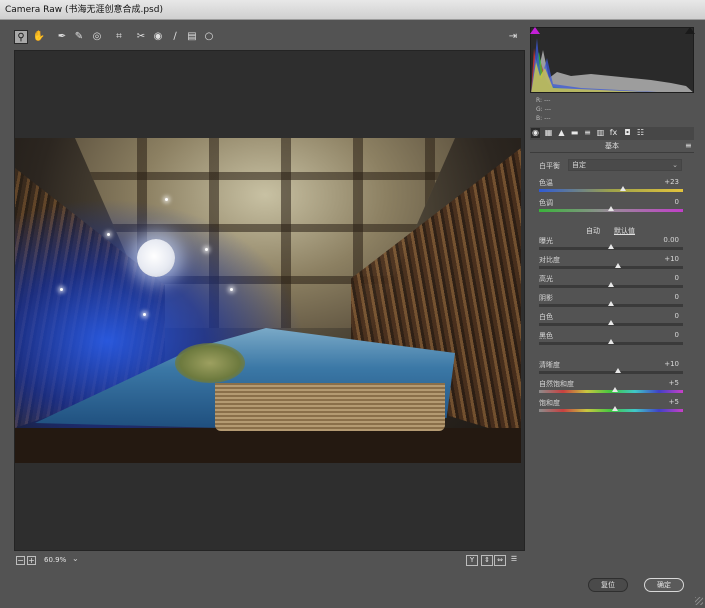  I want to click on slider-value: 0.00, so click(671, 240).